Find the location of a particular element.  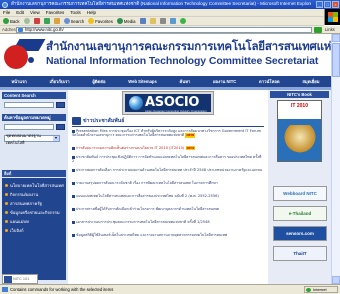

scrollbar-thumb is located at coordinates (336, 60).